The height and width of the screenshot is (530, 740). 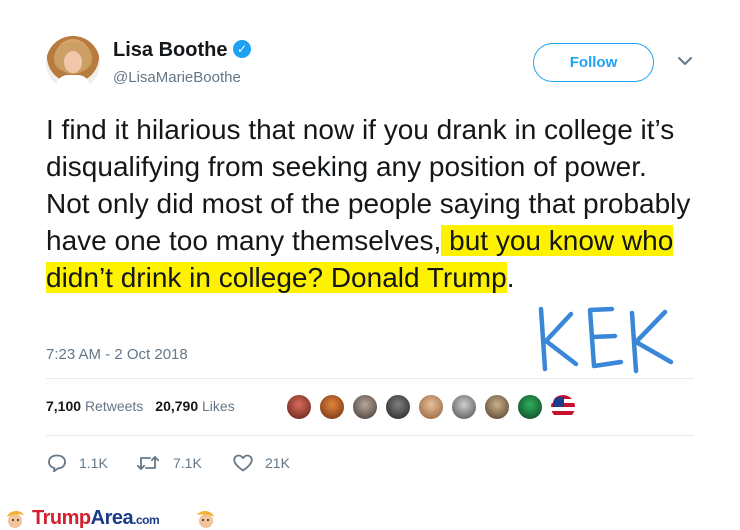 I want to click on likes-label: Likes, so click(x=218, y=406).